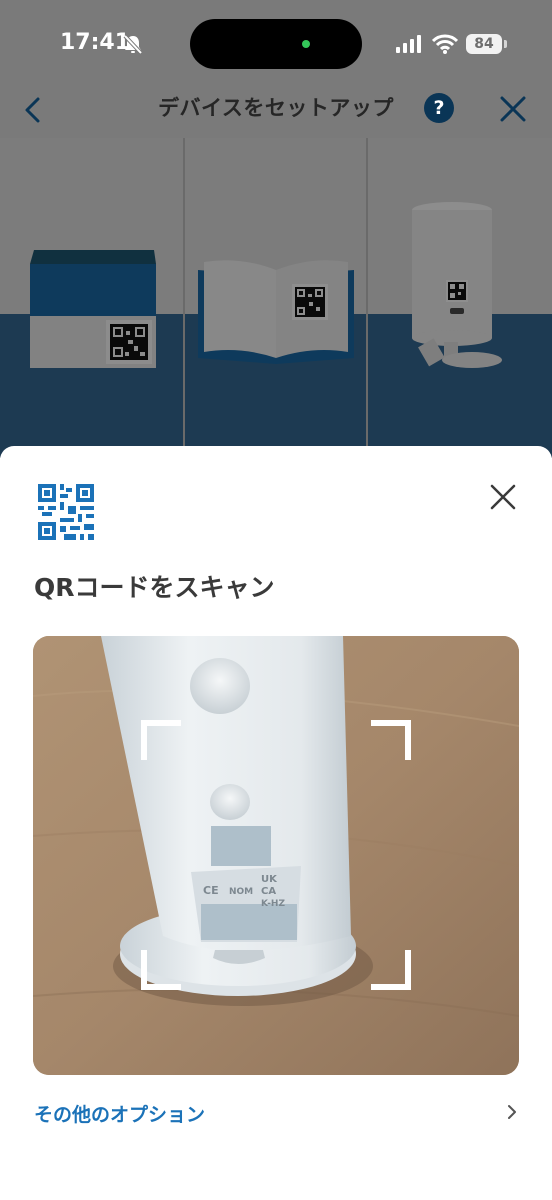  Describe the element at coordinates (269, 879) in the screenshot. I see `svg-text: UK` at that location.